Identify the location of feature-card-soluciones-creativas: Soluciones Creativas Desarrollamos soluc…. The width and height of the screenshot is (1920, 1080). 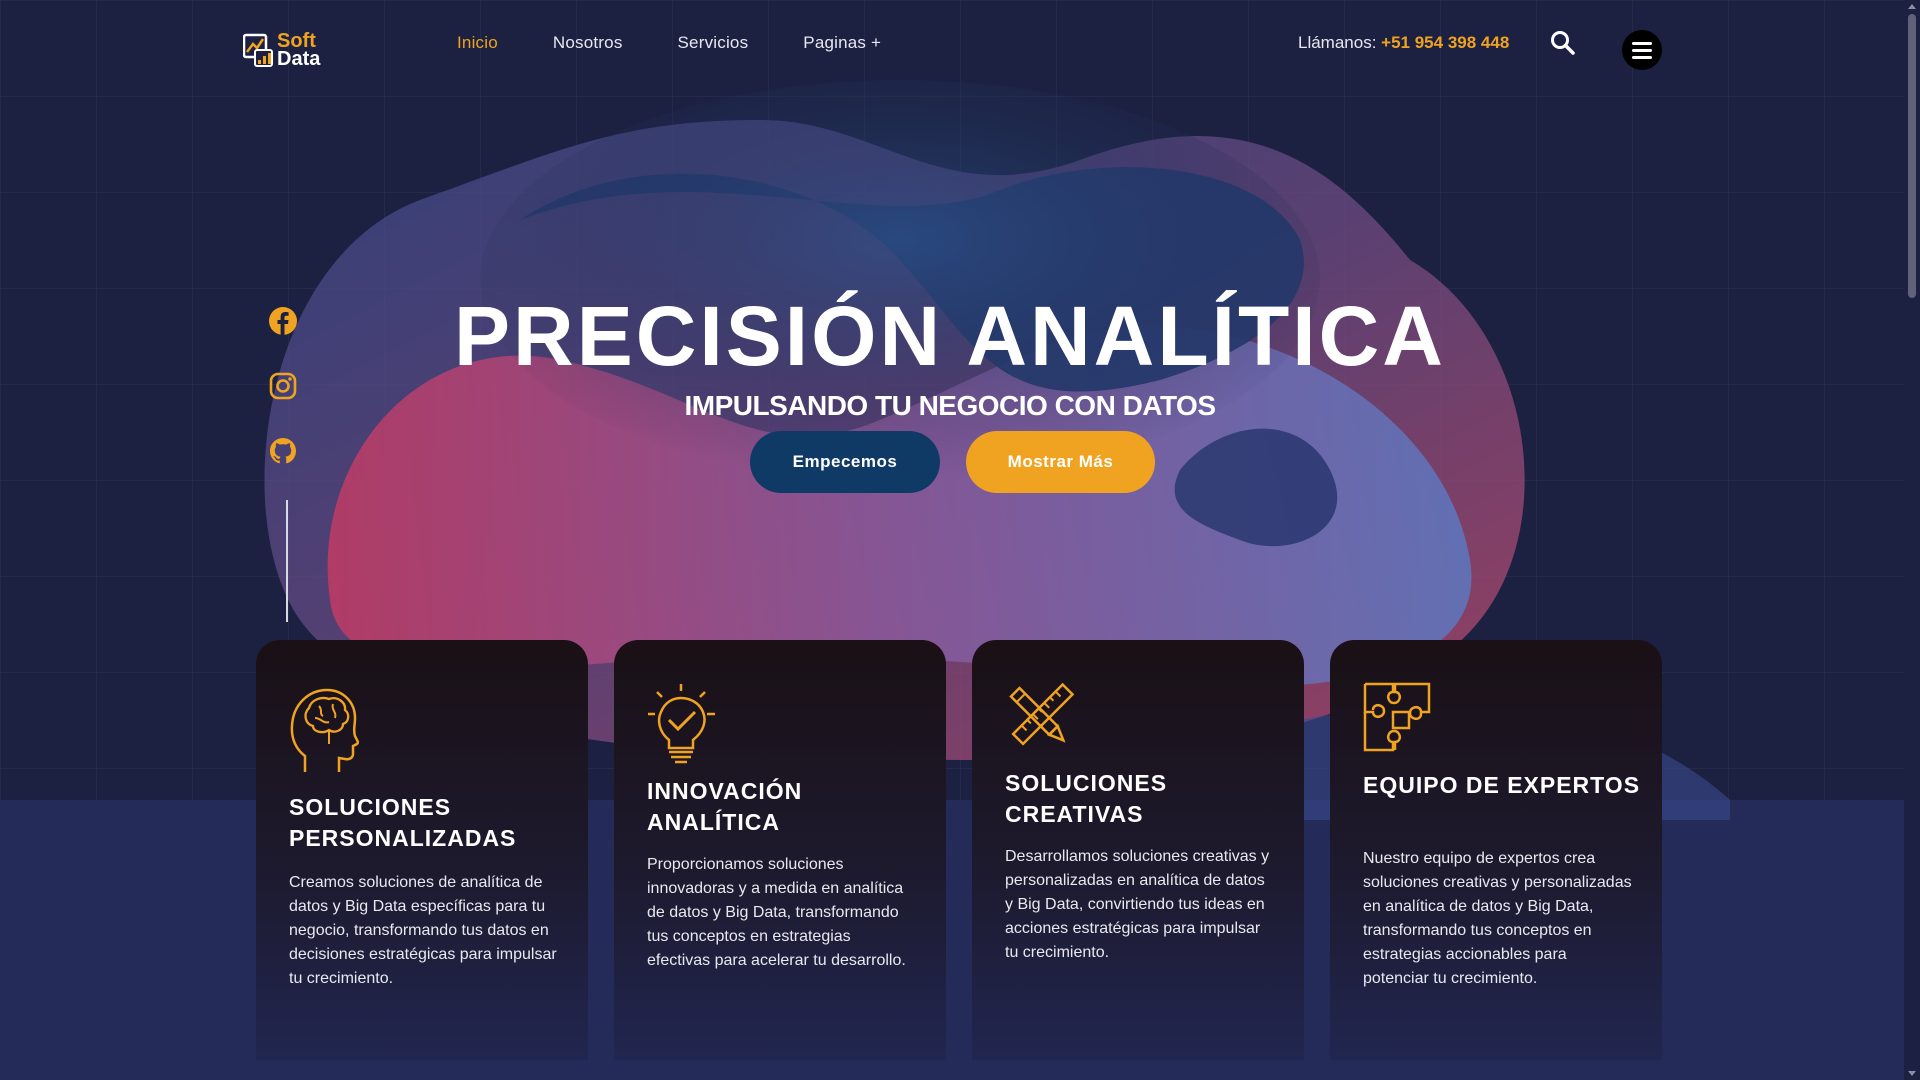
(1138, 850).